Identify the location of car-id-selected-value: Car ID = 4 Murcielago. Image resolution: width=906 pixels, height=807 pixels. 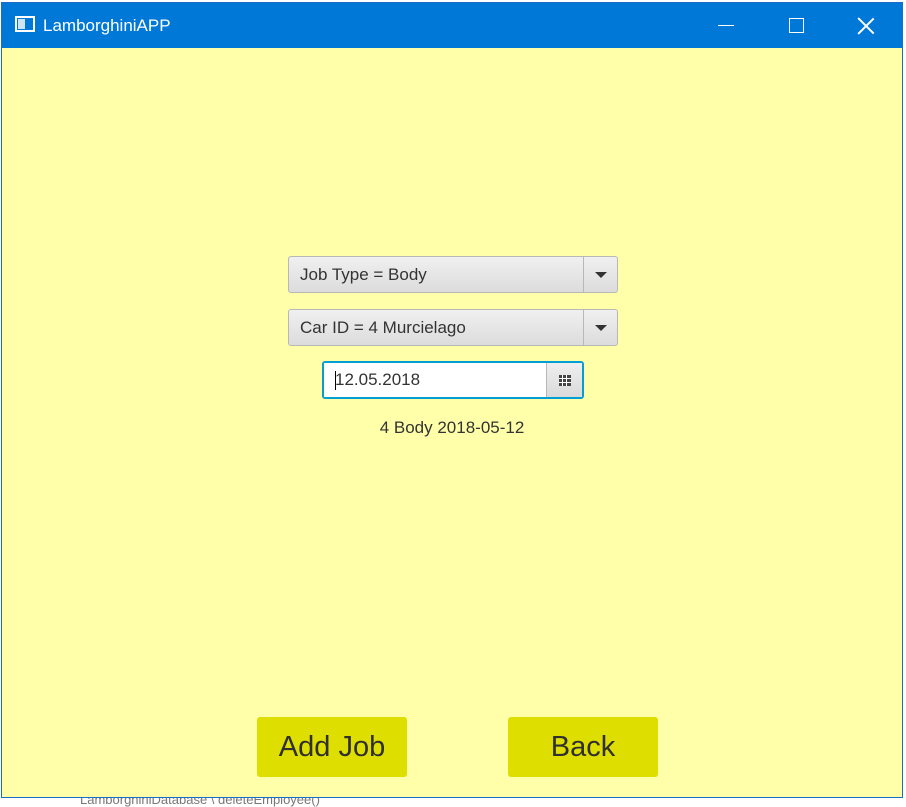
(383, 327).